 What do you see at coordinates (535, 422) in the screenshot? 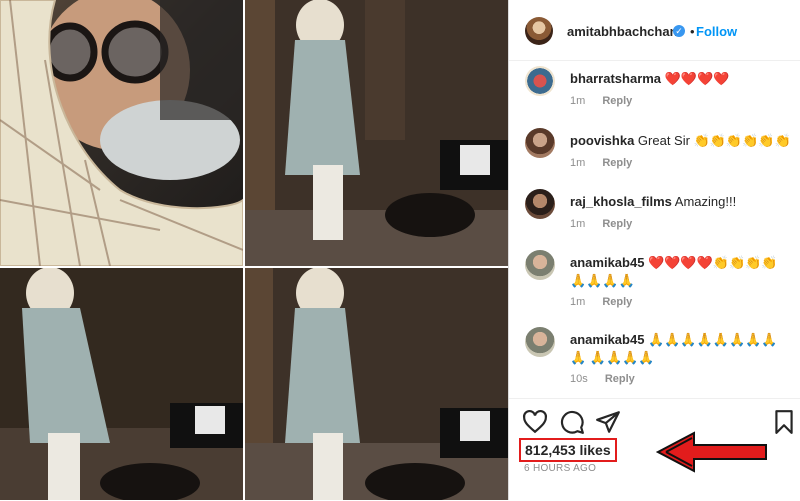
I see `heart-icon` at bounding box center [535, 422].